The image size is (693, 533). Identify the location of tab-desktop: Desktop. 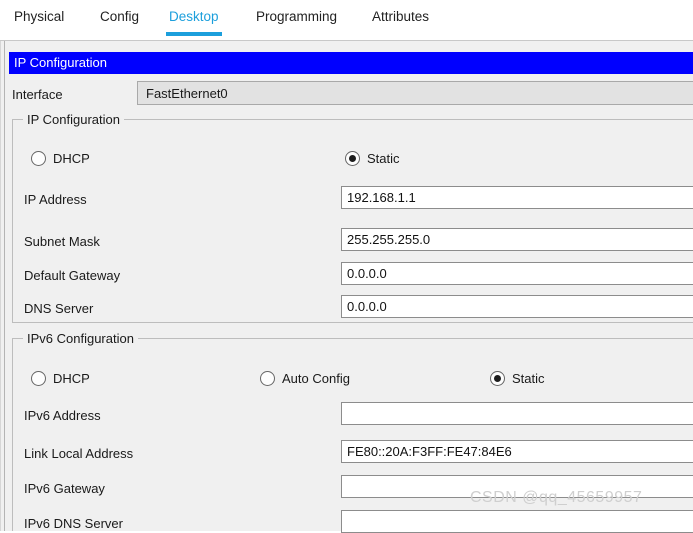
(194, 24).